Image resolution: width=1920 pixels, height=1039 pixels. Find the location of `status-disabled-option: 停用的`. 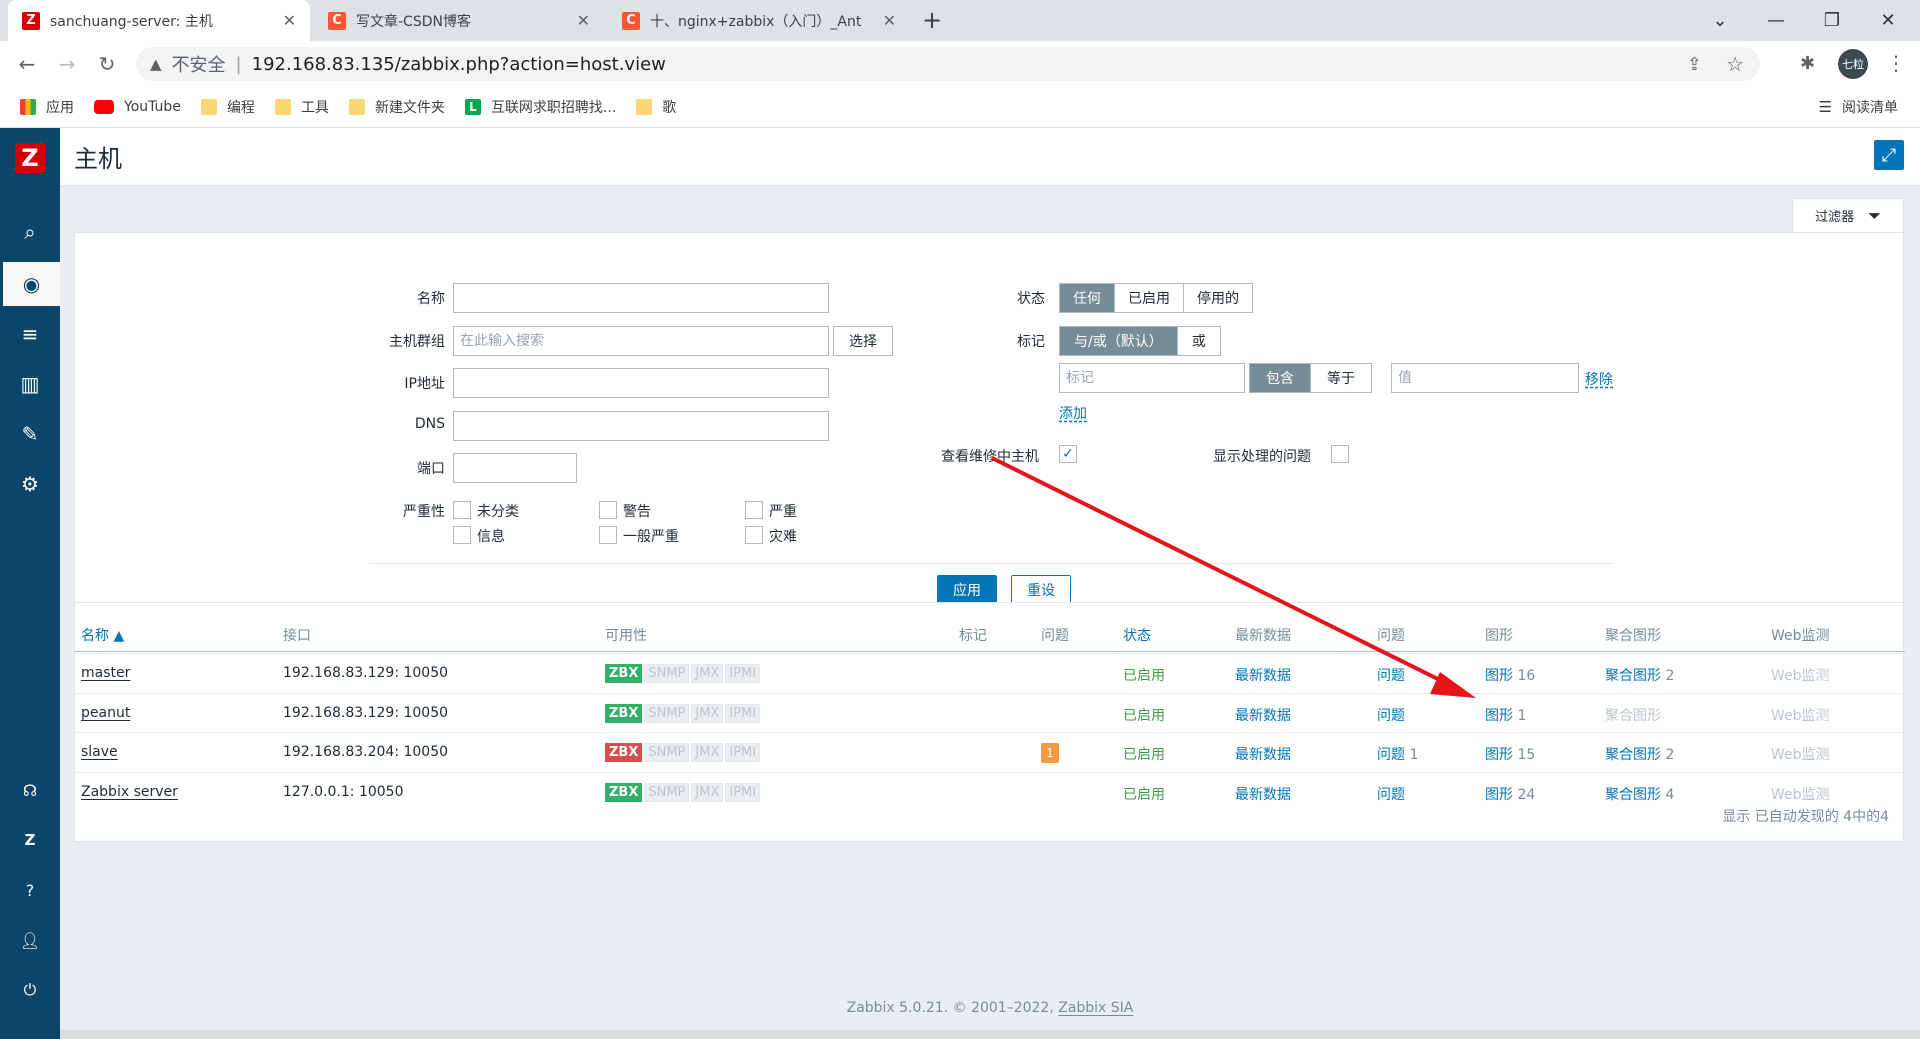

status-disabled-option: 停用的 is located at coordinates (1218, 298).